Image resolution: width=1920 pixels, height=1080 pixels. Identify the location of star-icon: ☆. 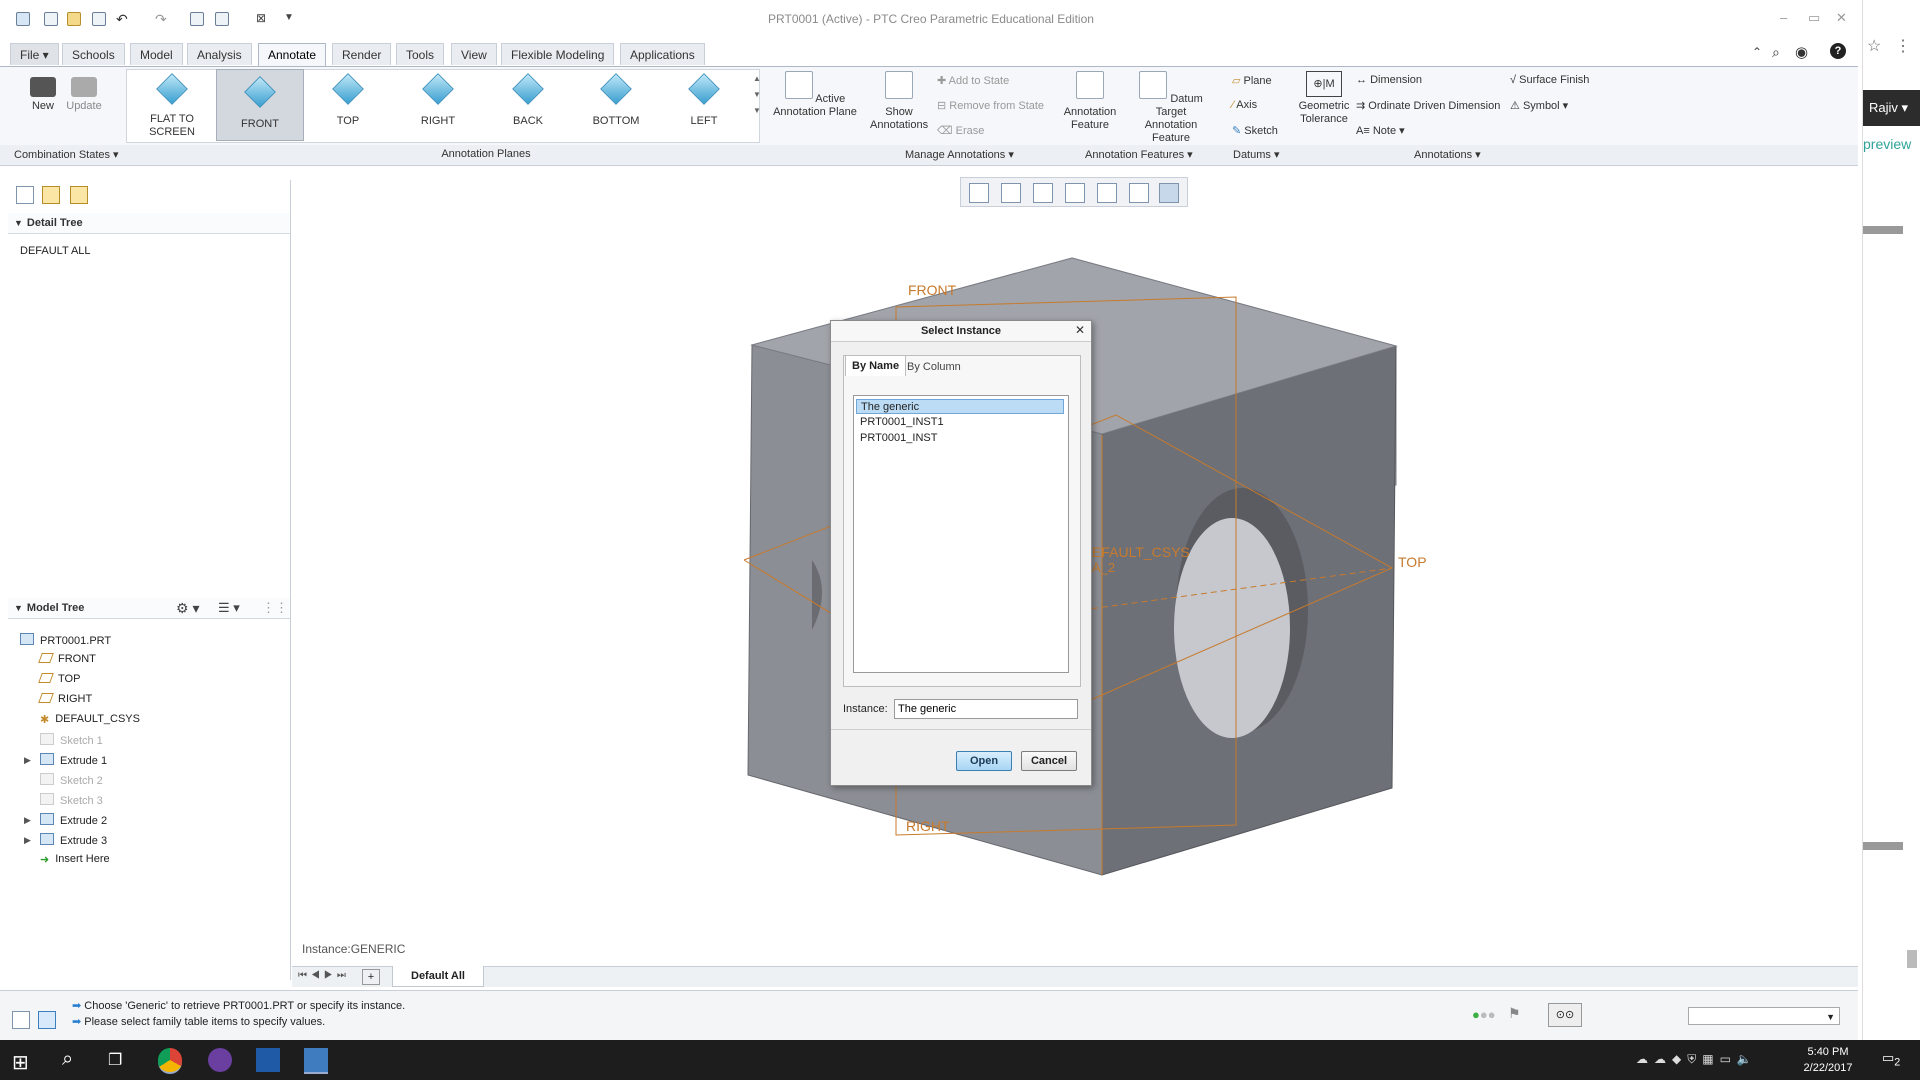
(1874, 46).